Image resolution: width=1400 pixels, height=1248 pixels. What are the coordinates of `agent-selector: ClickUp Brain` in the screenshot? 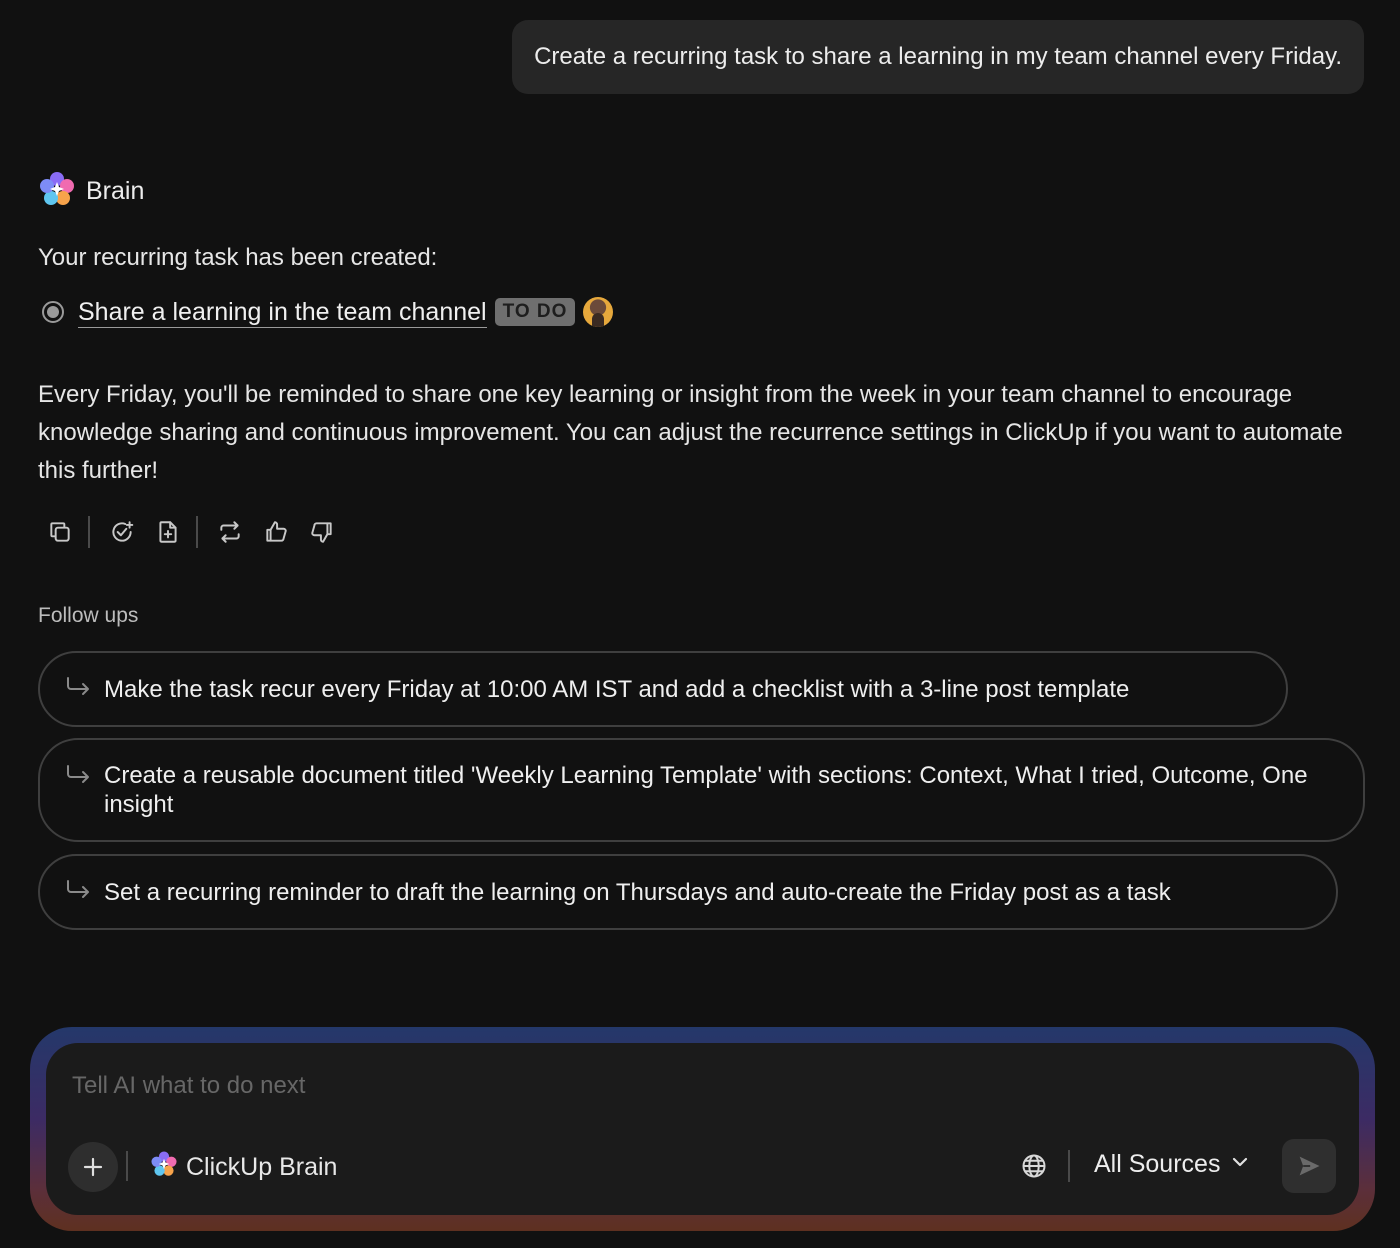 It's located at (243, 1167).